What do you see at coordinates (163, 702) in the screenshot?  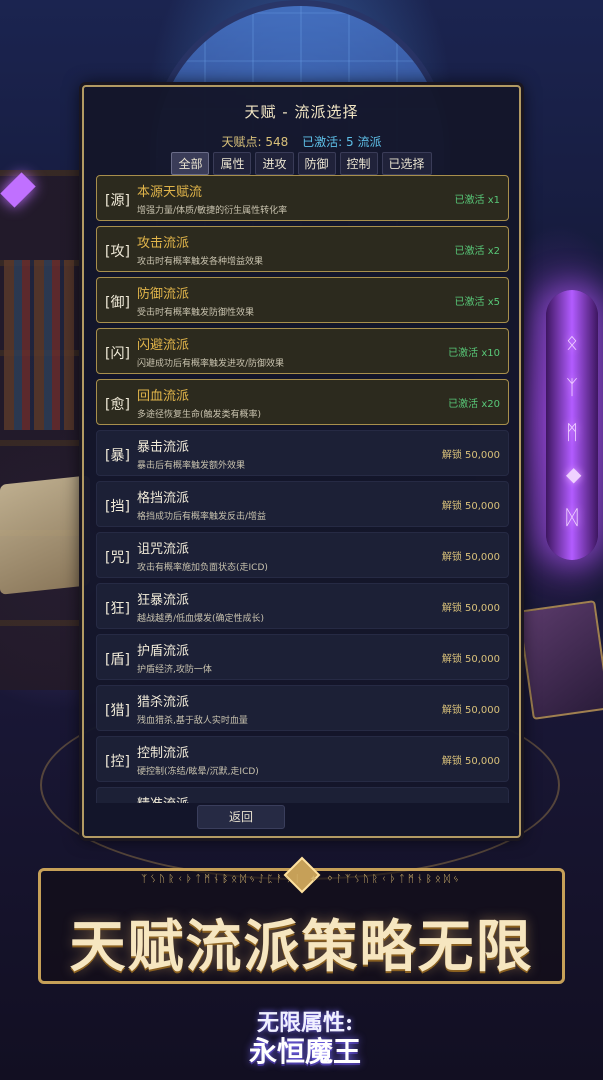 I see `school-name: 猎杀流派` at bounding box center [163, 702].